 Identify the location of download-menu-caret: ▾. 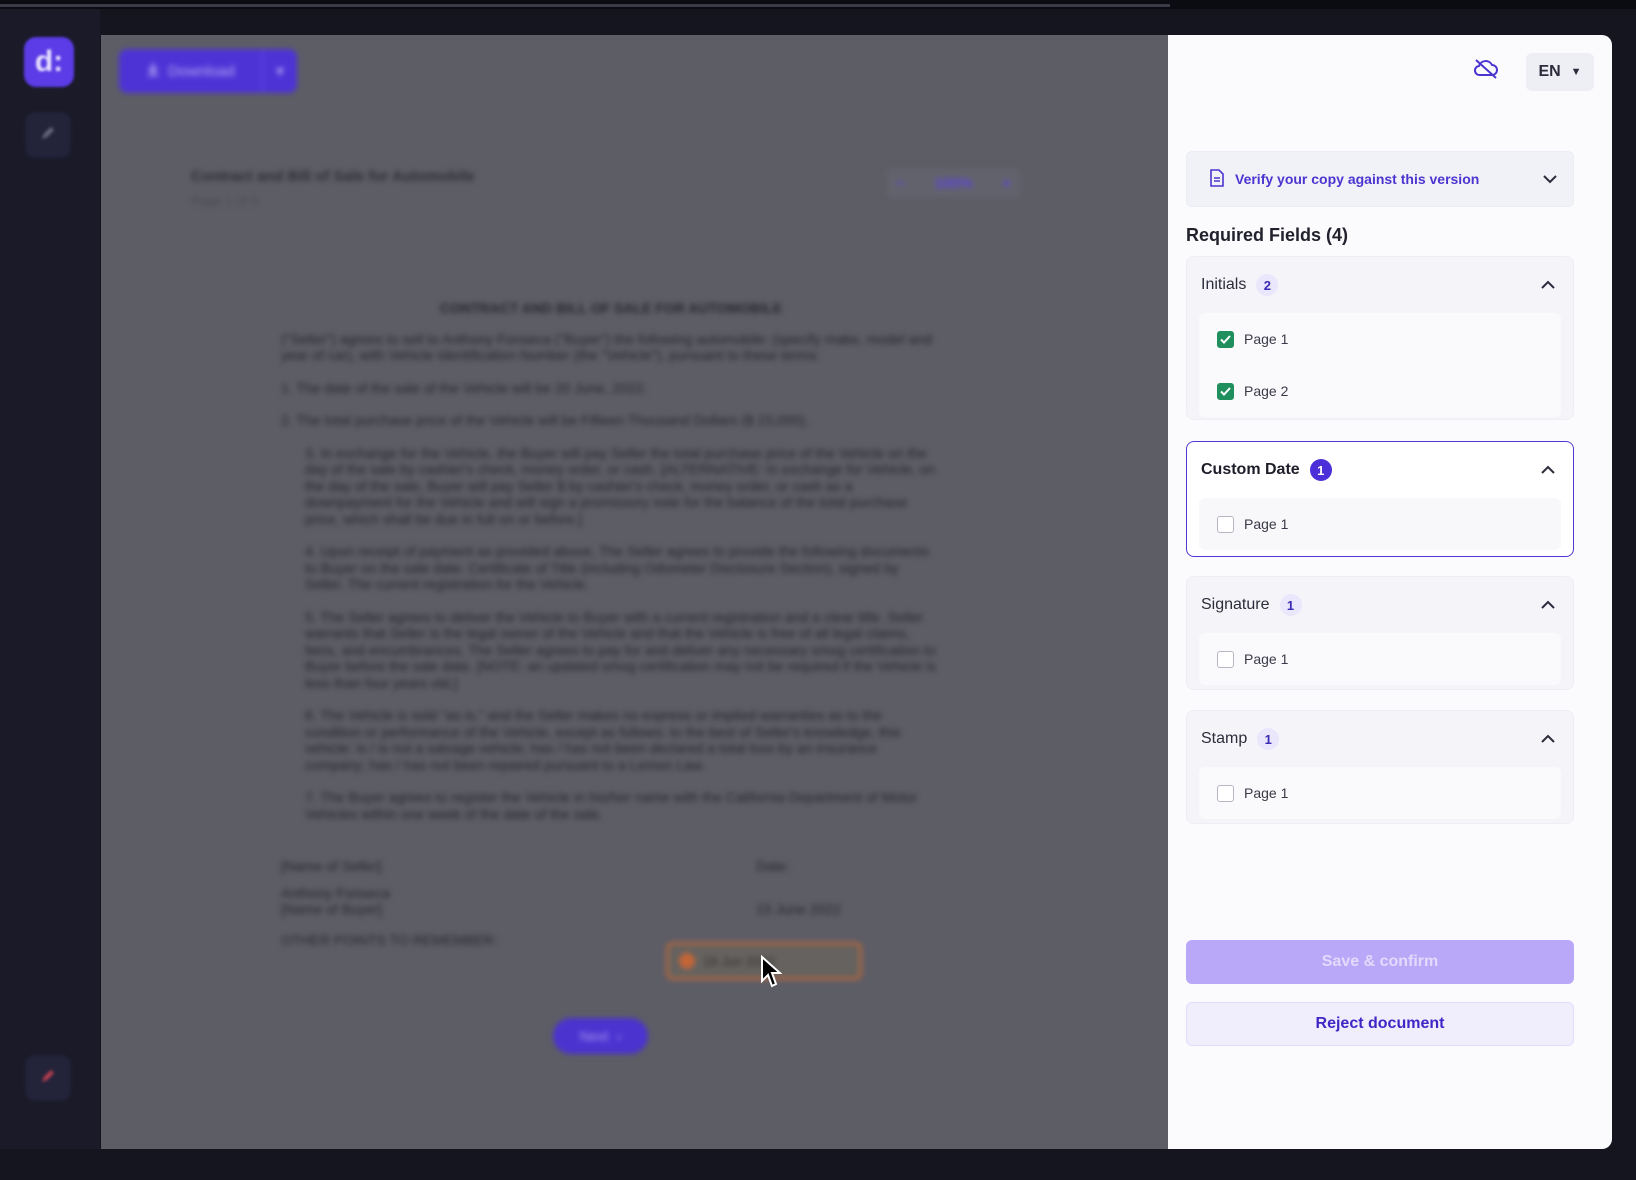
(280, 71).